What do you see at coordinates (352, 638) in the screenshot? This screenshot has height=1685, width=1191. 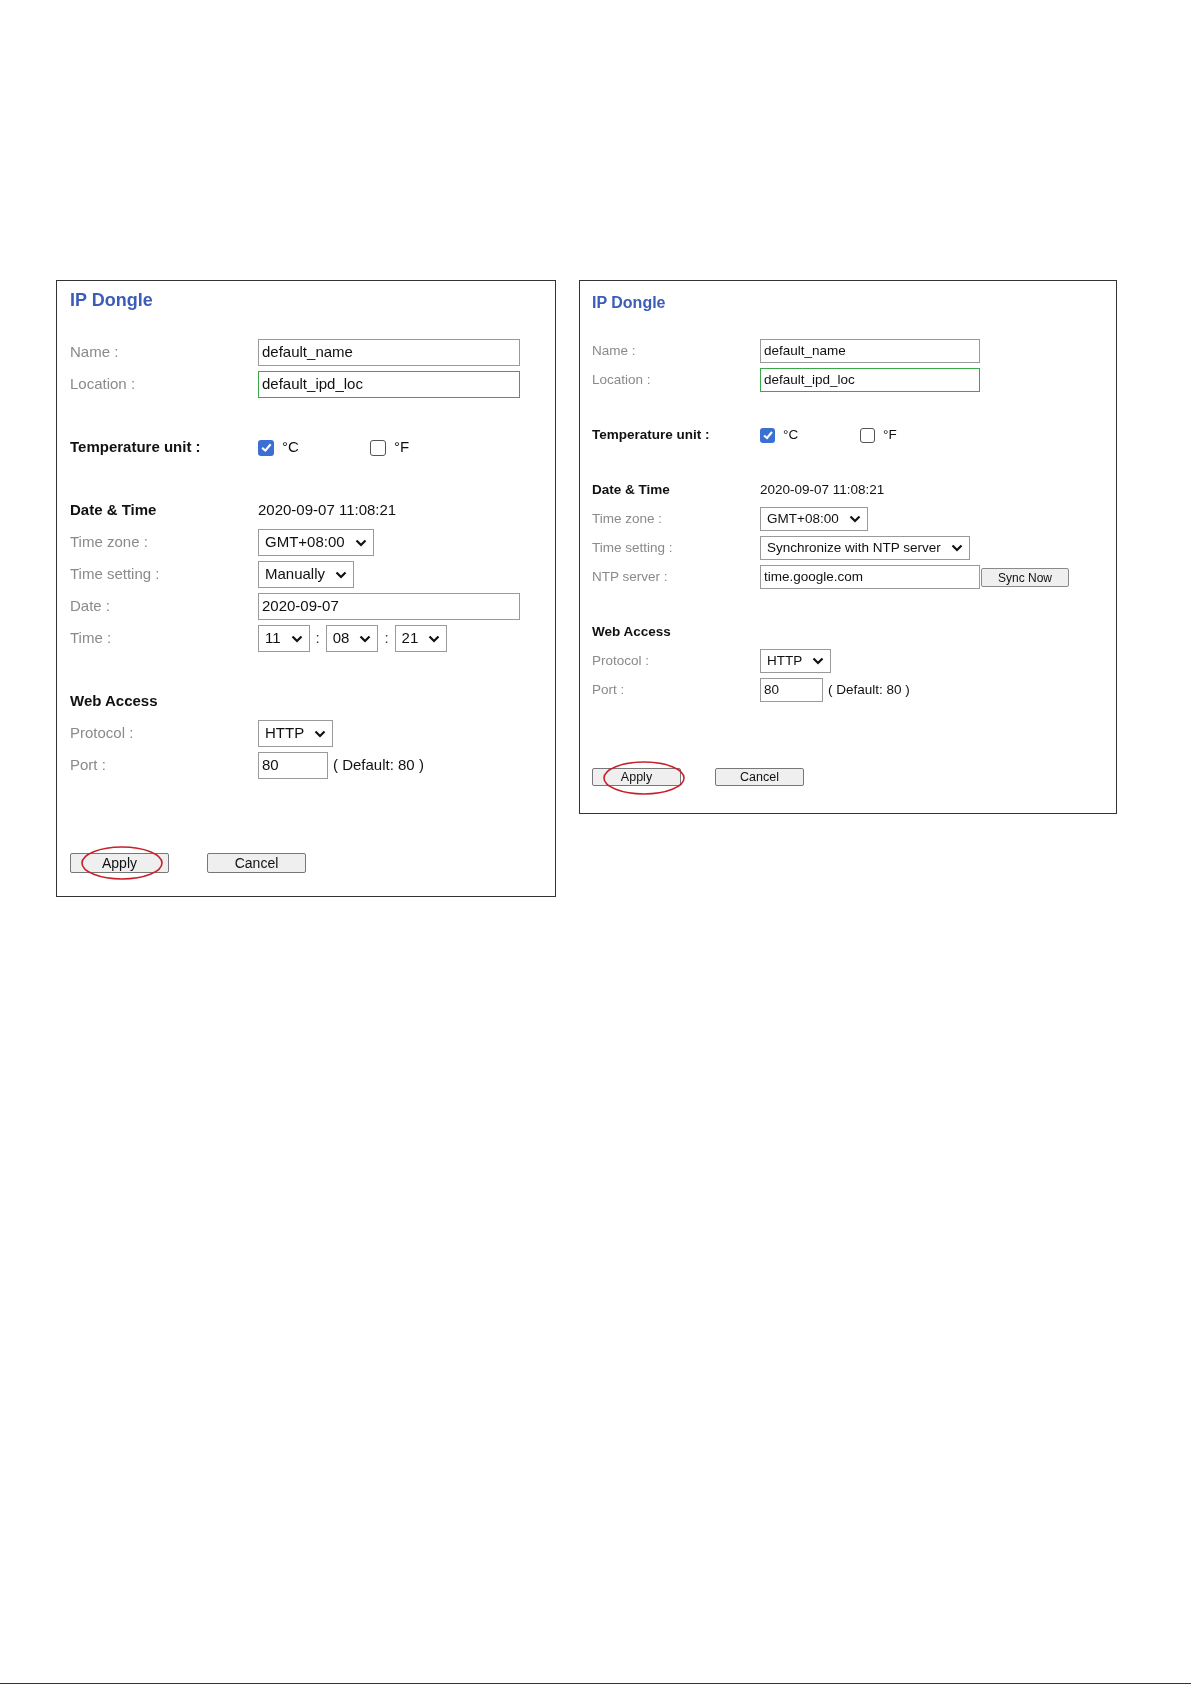 I see `dropdown: 08` at bounding box center [352, 638].